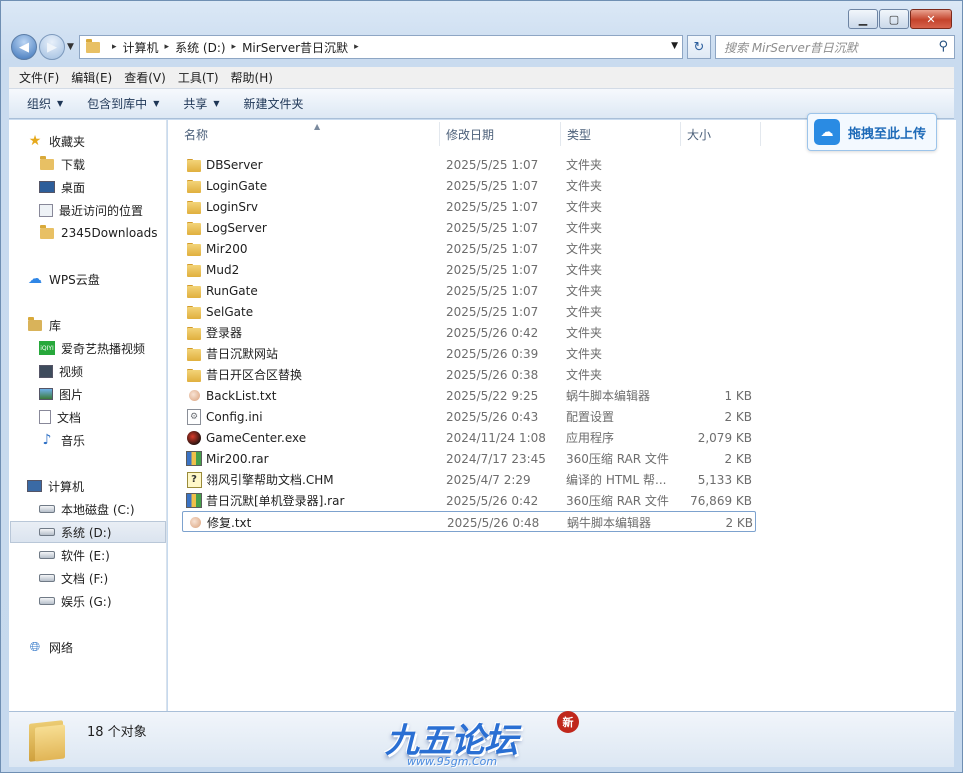 This screenshot has width=963, height=773. What do you see at coordinates (219, 522) in the screenshot?
I see `file-name-cell: 修复.txt` at bounding box center [219, 522].